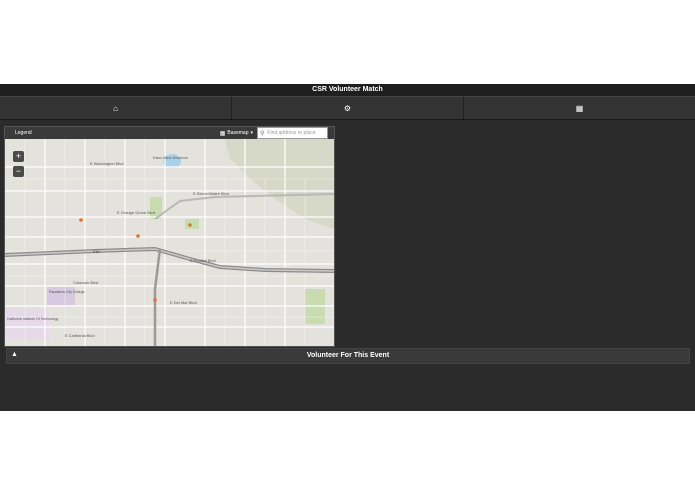 Image resolution: width=695 pixels, height=494 pixels. I want to click on search-placeholder: Find address or place, so click(291, 133).